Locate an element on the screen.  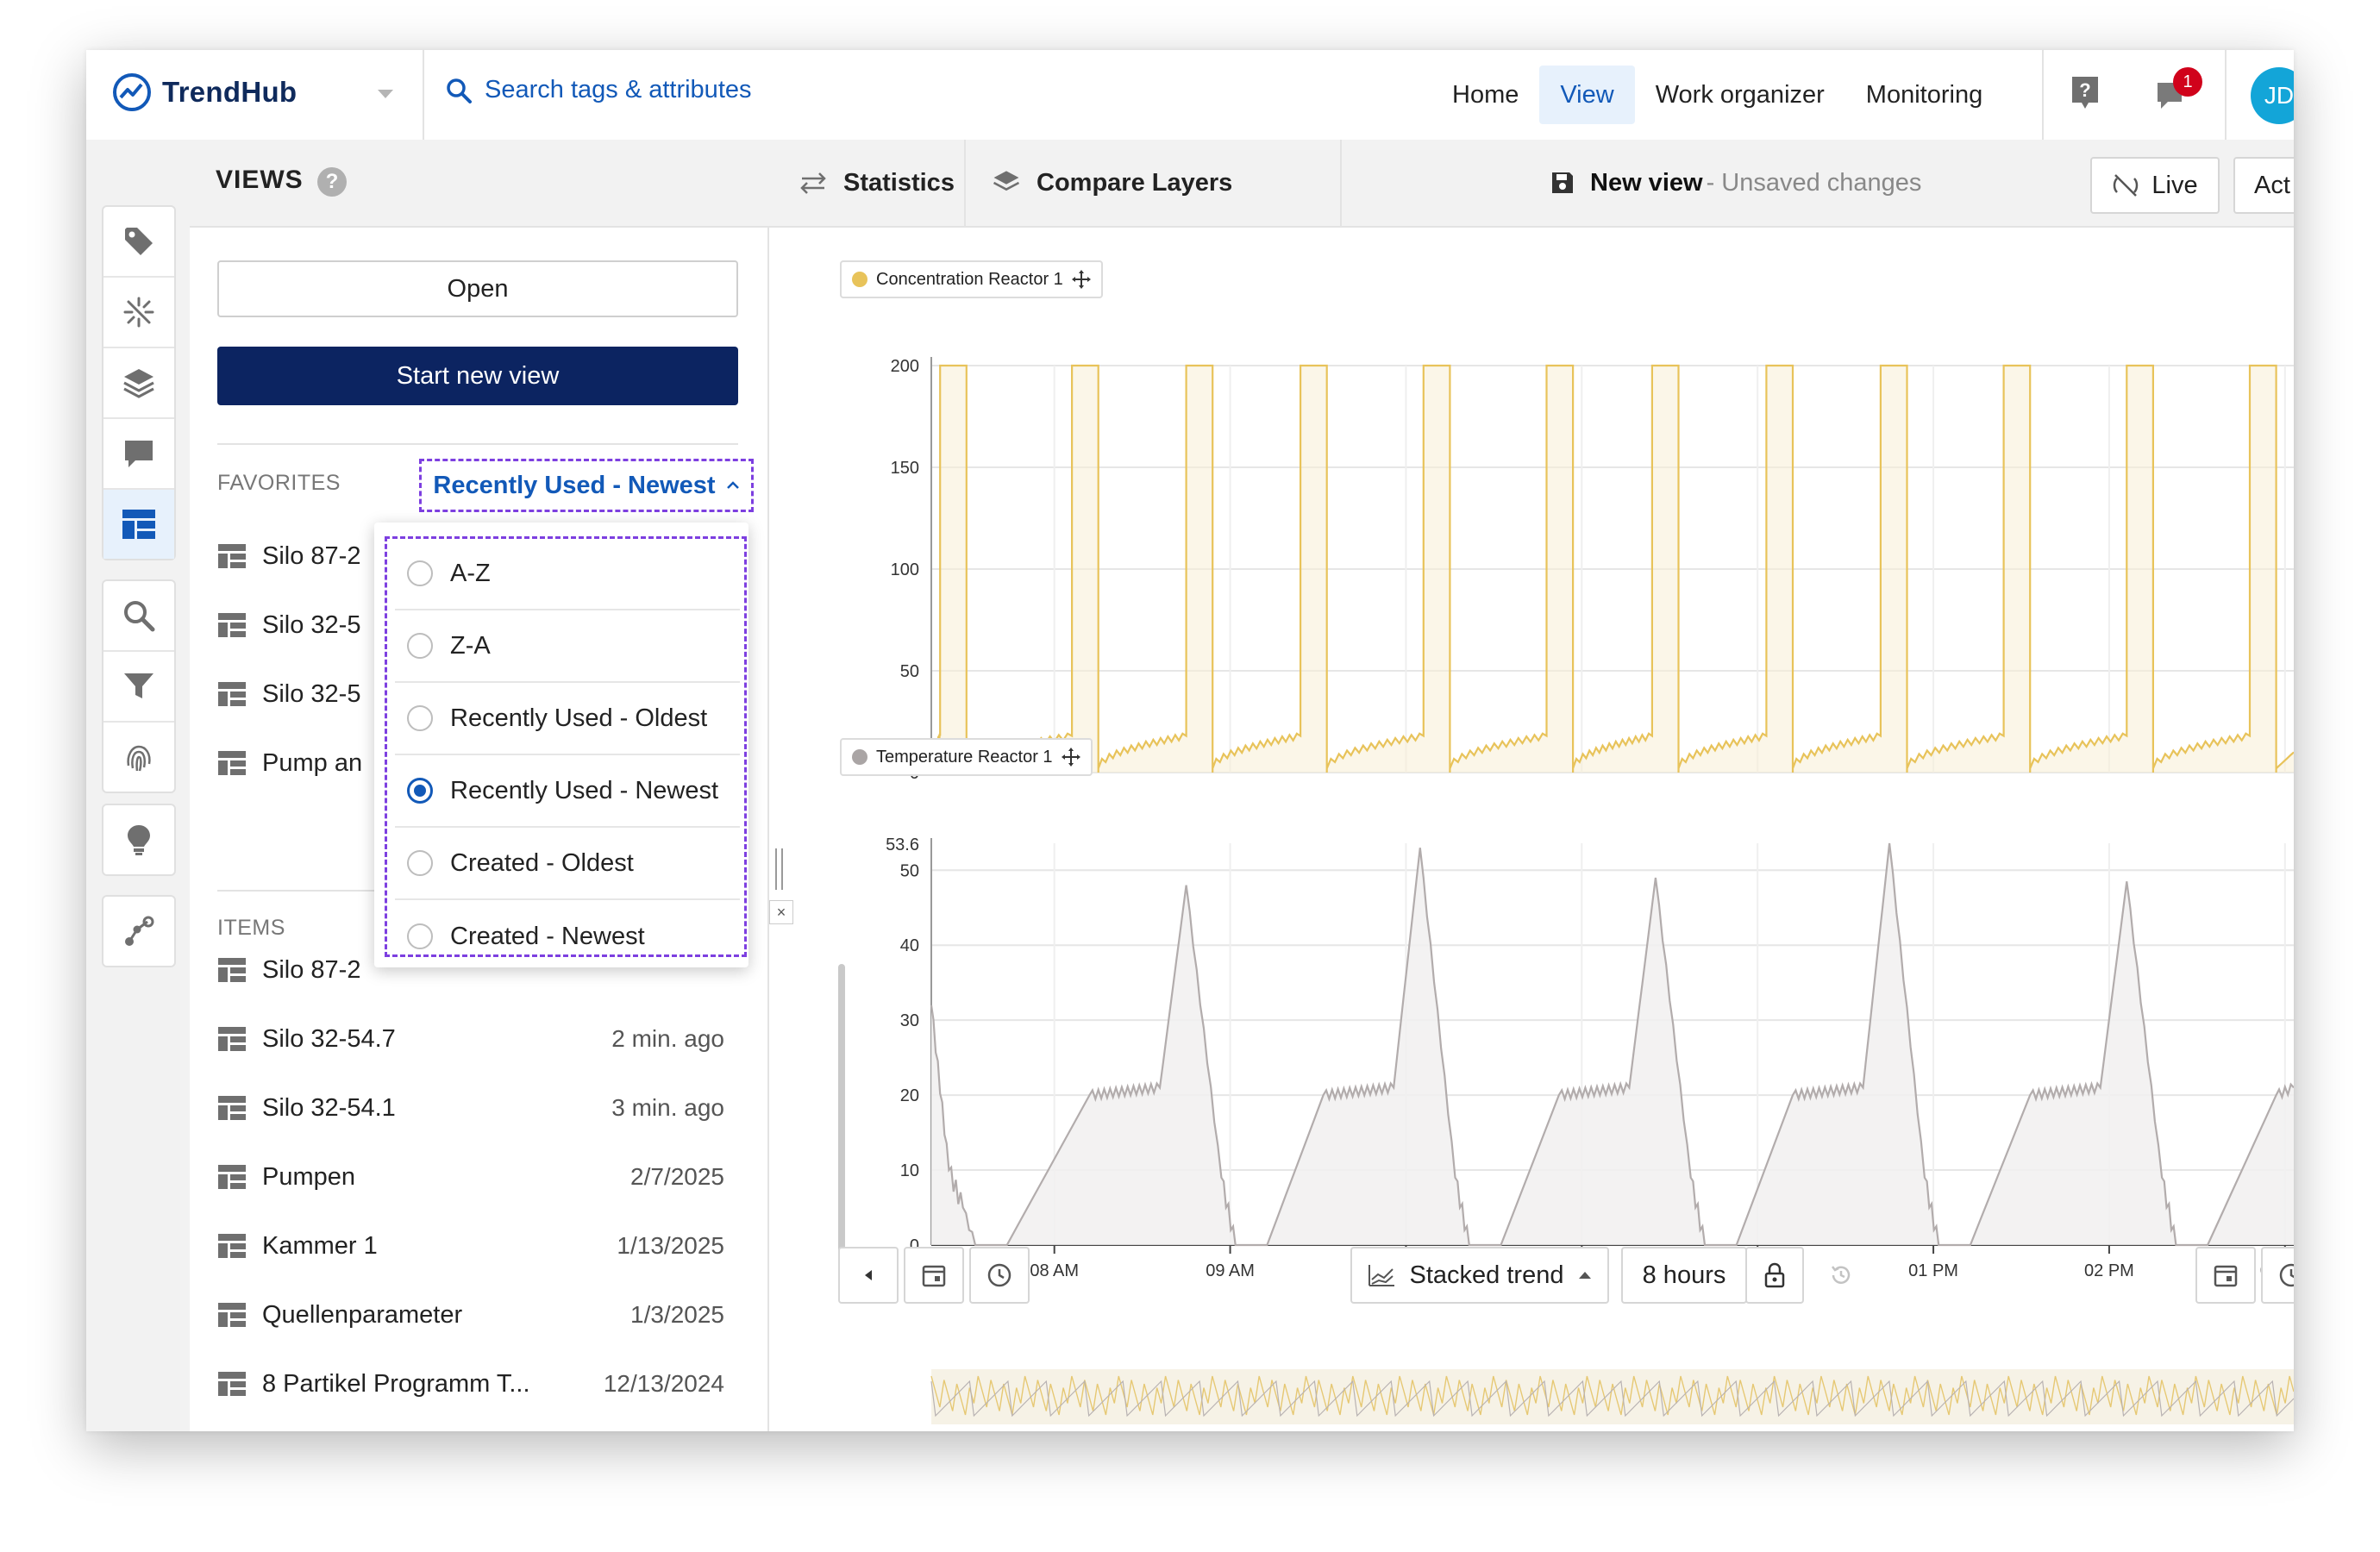
search-input: Search tags & attributes is located at coordinates (619, 90).